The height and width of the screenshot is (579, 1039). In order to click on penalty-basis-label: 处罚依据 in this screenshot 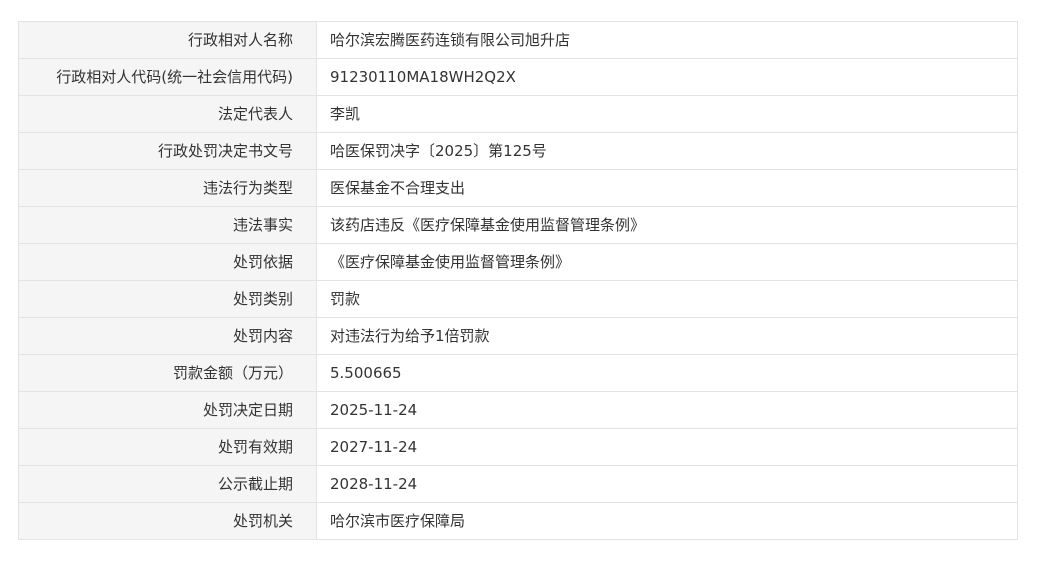, I will do `click(167, 262)`.